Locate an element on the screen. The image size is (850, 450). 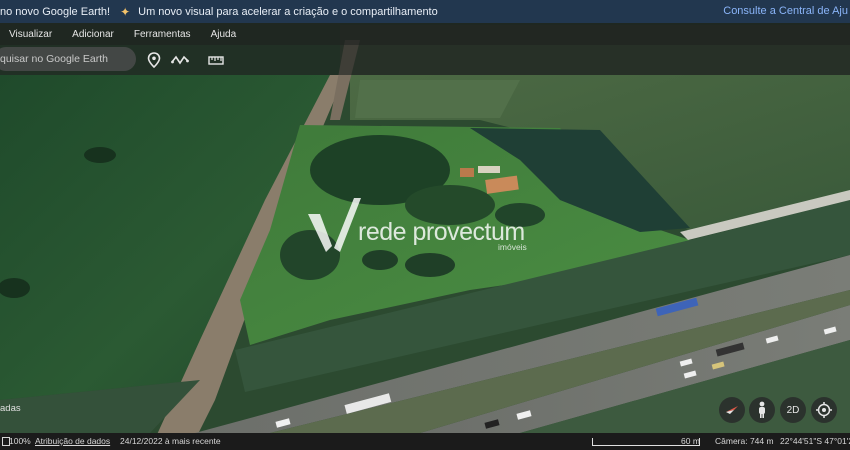
menu-item-view: Visualizar is located at coordinates (30, 34).